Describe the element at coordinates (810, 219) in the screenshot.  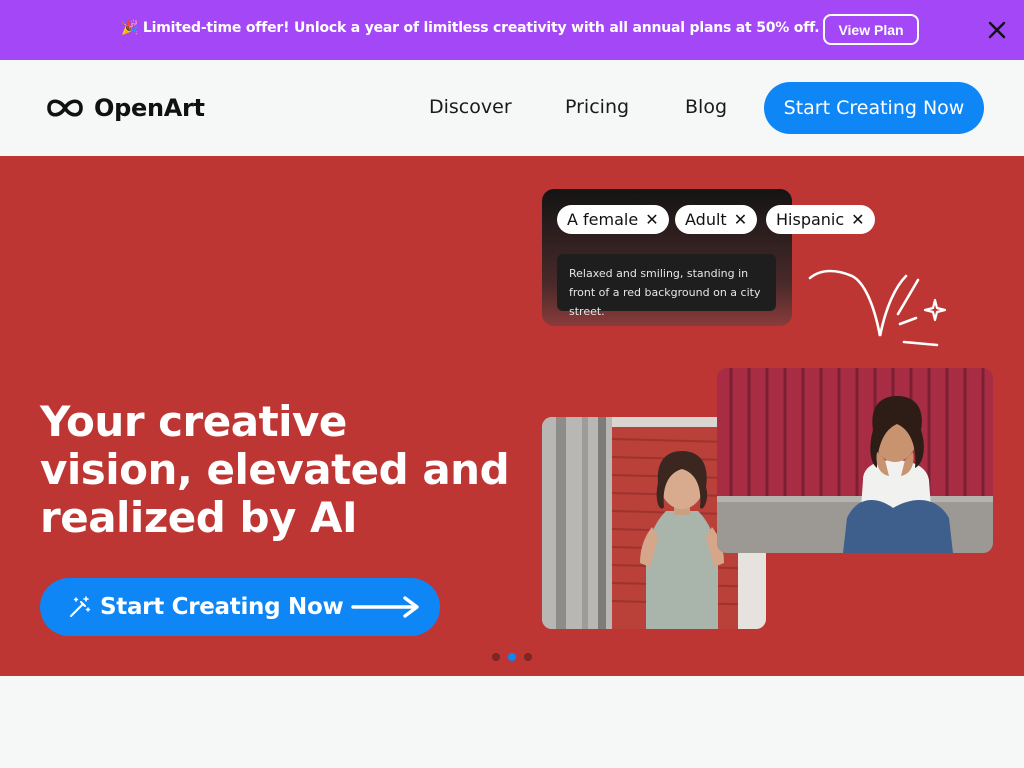
I see `chip-label: Hispanic` at that location.